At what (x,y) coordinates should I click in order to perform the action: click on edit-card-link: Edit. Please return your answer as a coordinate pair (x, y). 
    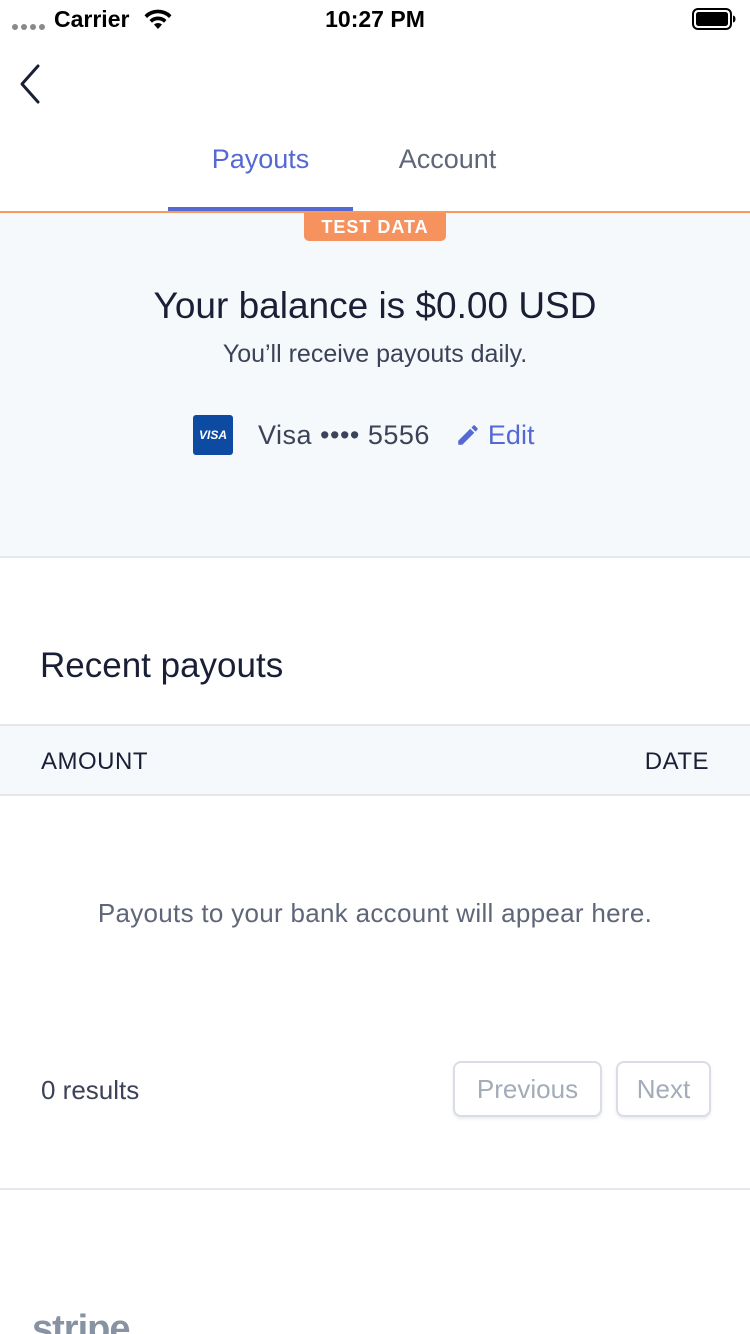
    Looking at the image, I should click on (495, 435).